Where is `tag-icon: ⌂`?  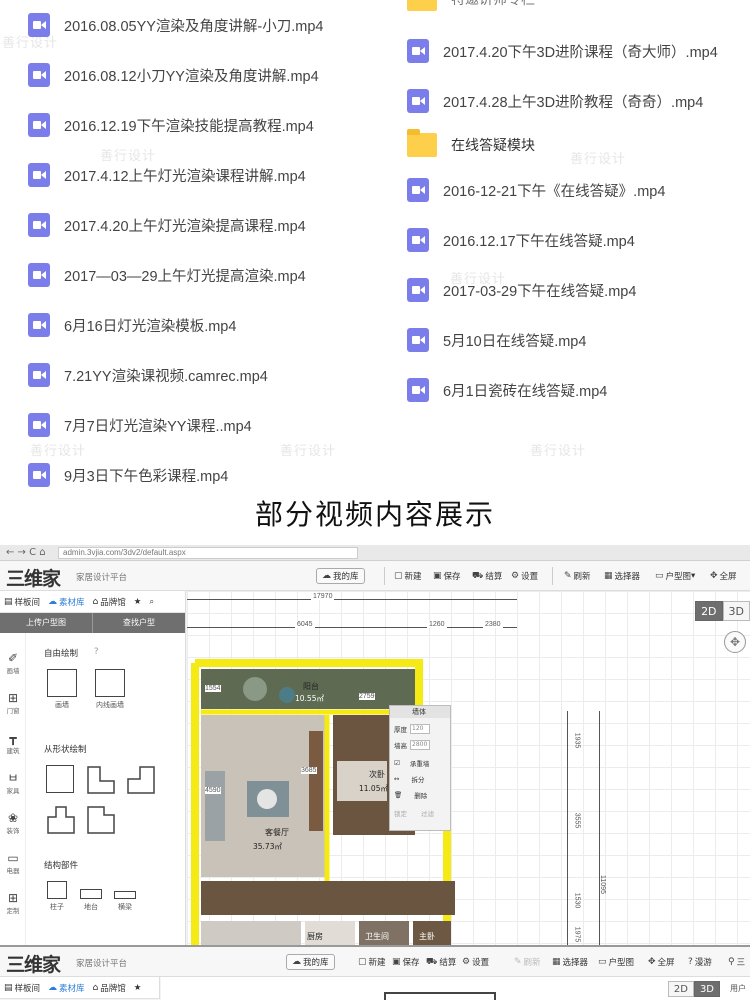
tag-icon: ⌂ is located at coordinates (95, 987).